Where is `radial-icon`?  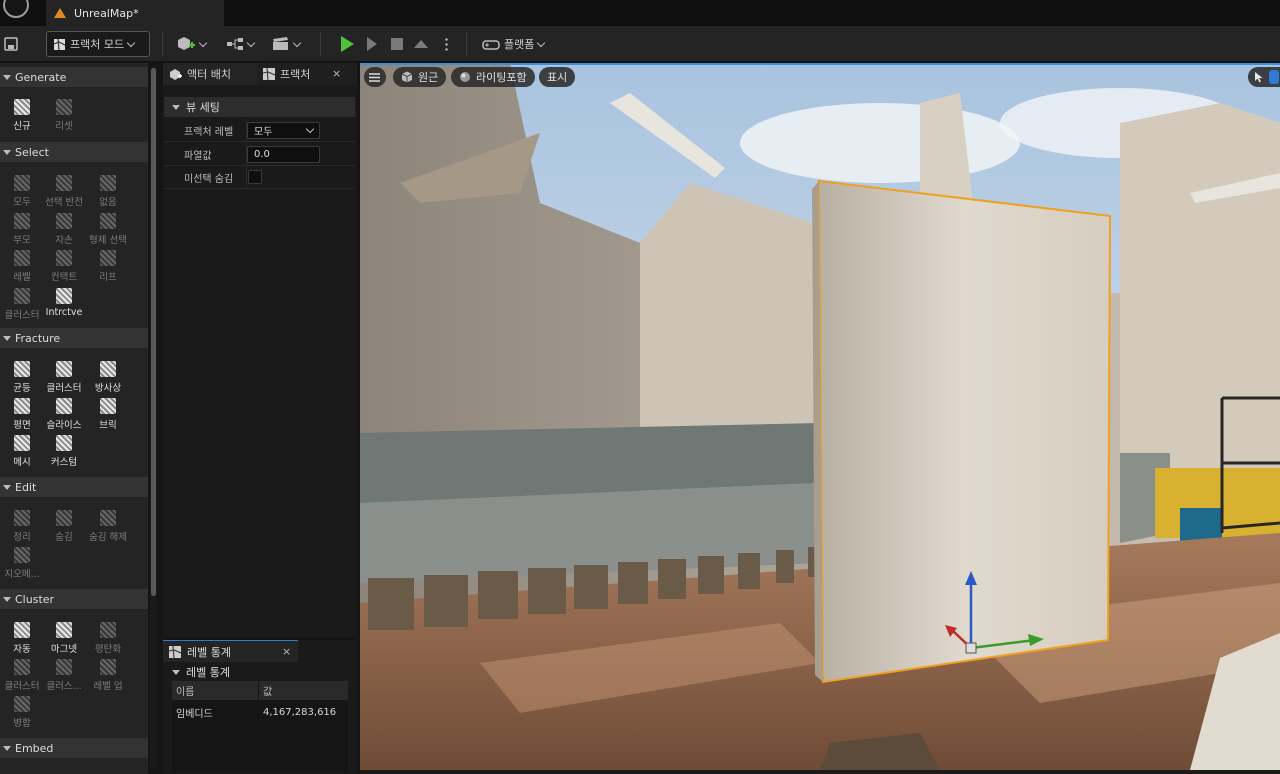 radial-icon is located at coordinates (108, 369).